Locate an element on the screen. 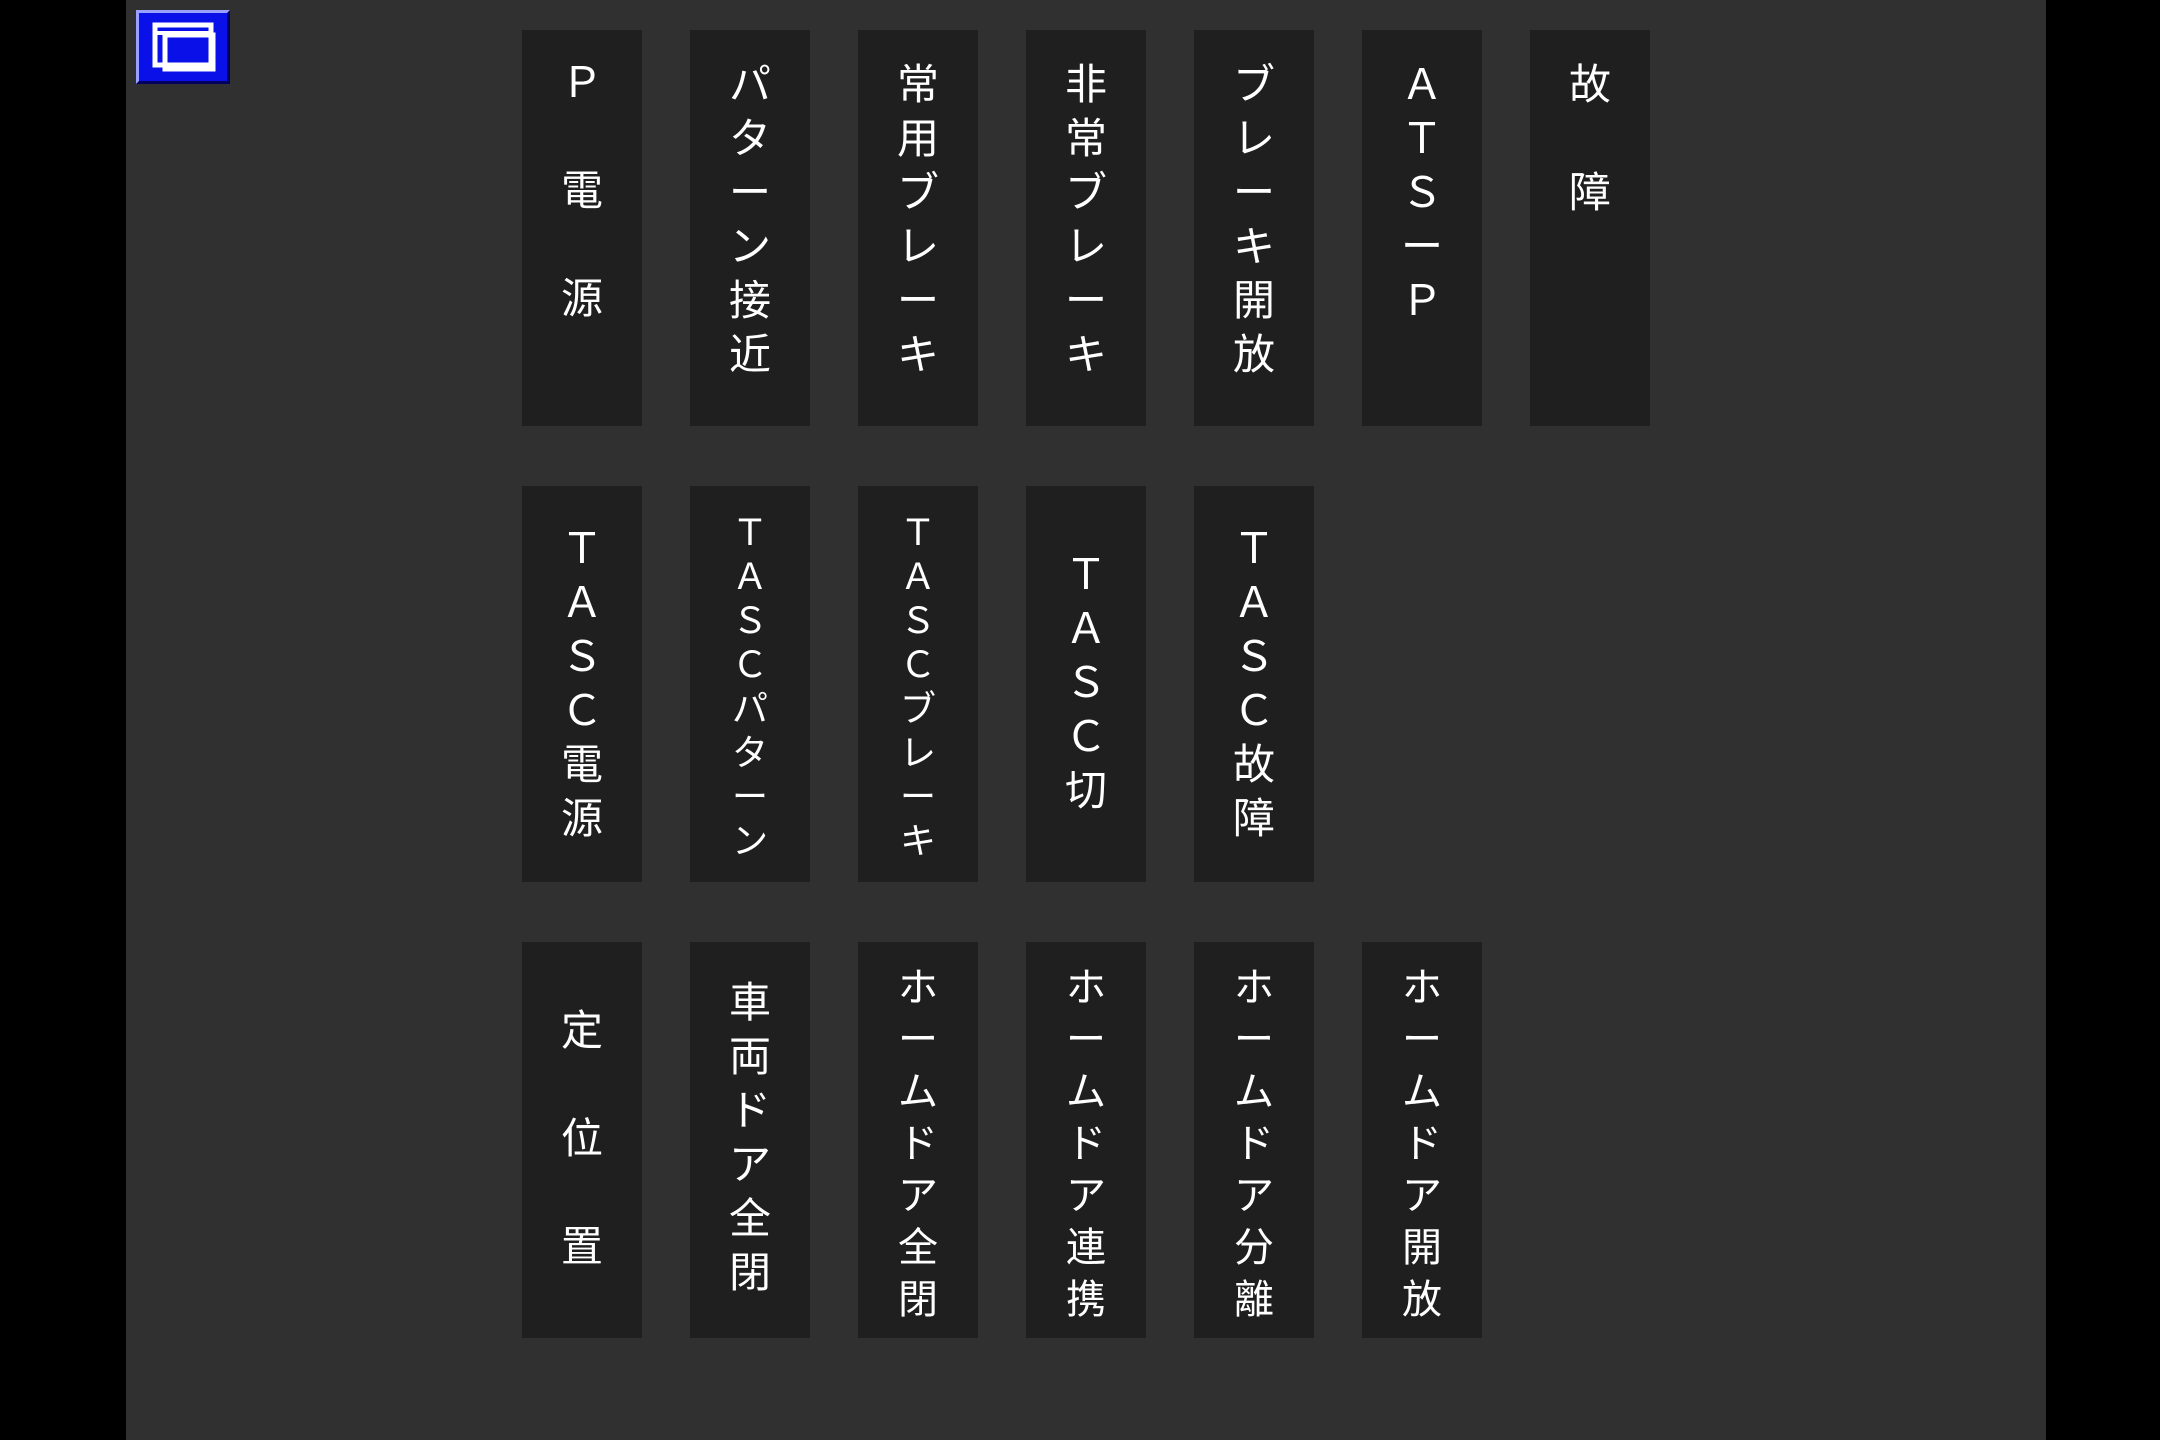 This screenshot has height=1440, width=2160. lamp-p-power: Ｐ 電 源 is located at coordinates (582, 228).